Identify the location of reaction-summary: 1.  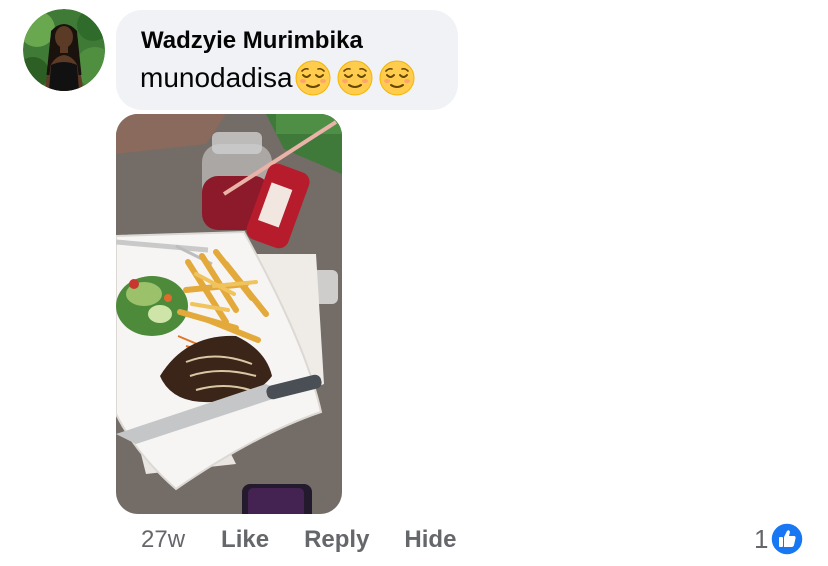
(779, 539).